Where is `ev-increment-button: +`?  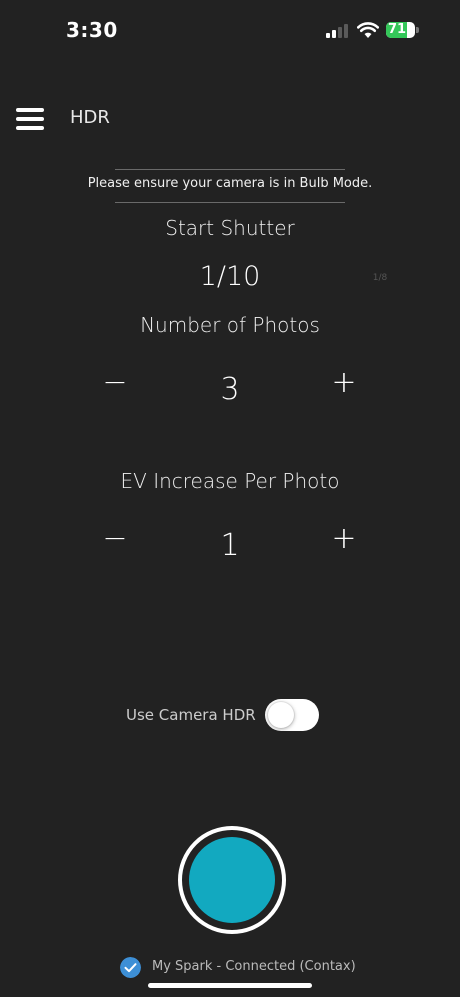
ev-increment-button: + is located at coordinates (344, 538).